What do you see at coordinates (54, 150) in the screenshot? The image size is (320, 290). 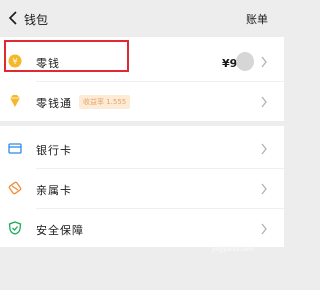 I see `bank-card-label: 银行卡` at bounding box center [54, 150].